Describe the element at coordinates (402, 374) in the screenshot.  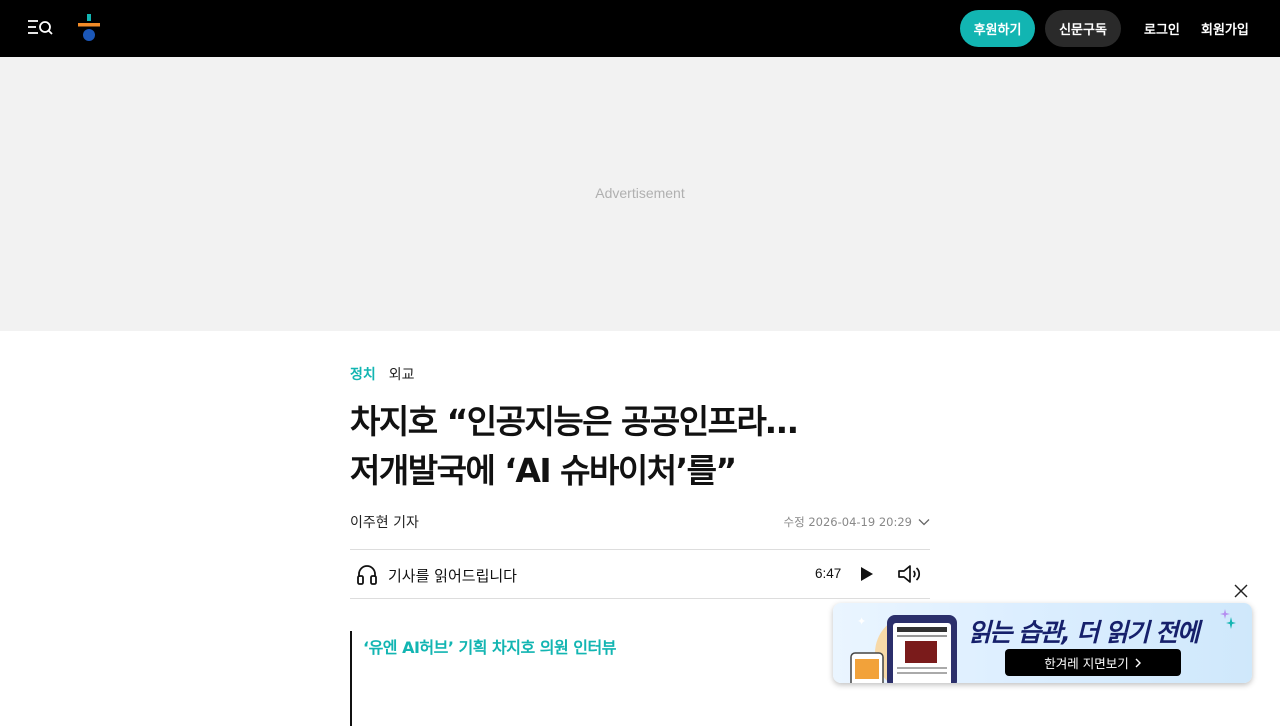
I see `breadcrumb-subsection-diplomacy: 외교` at that location.